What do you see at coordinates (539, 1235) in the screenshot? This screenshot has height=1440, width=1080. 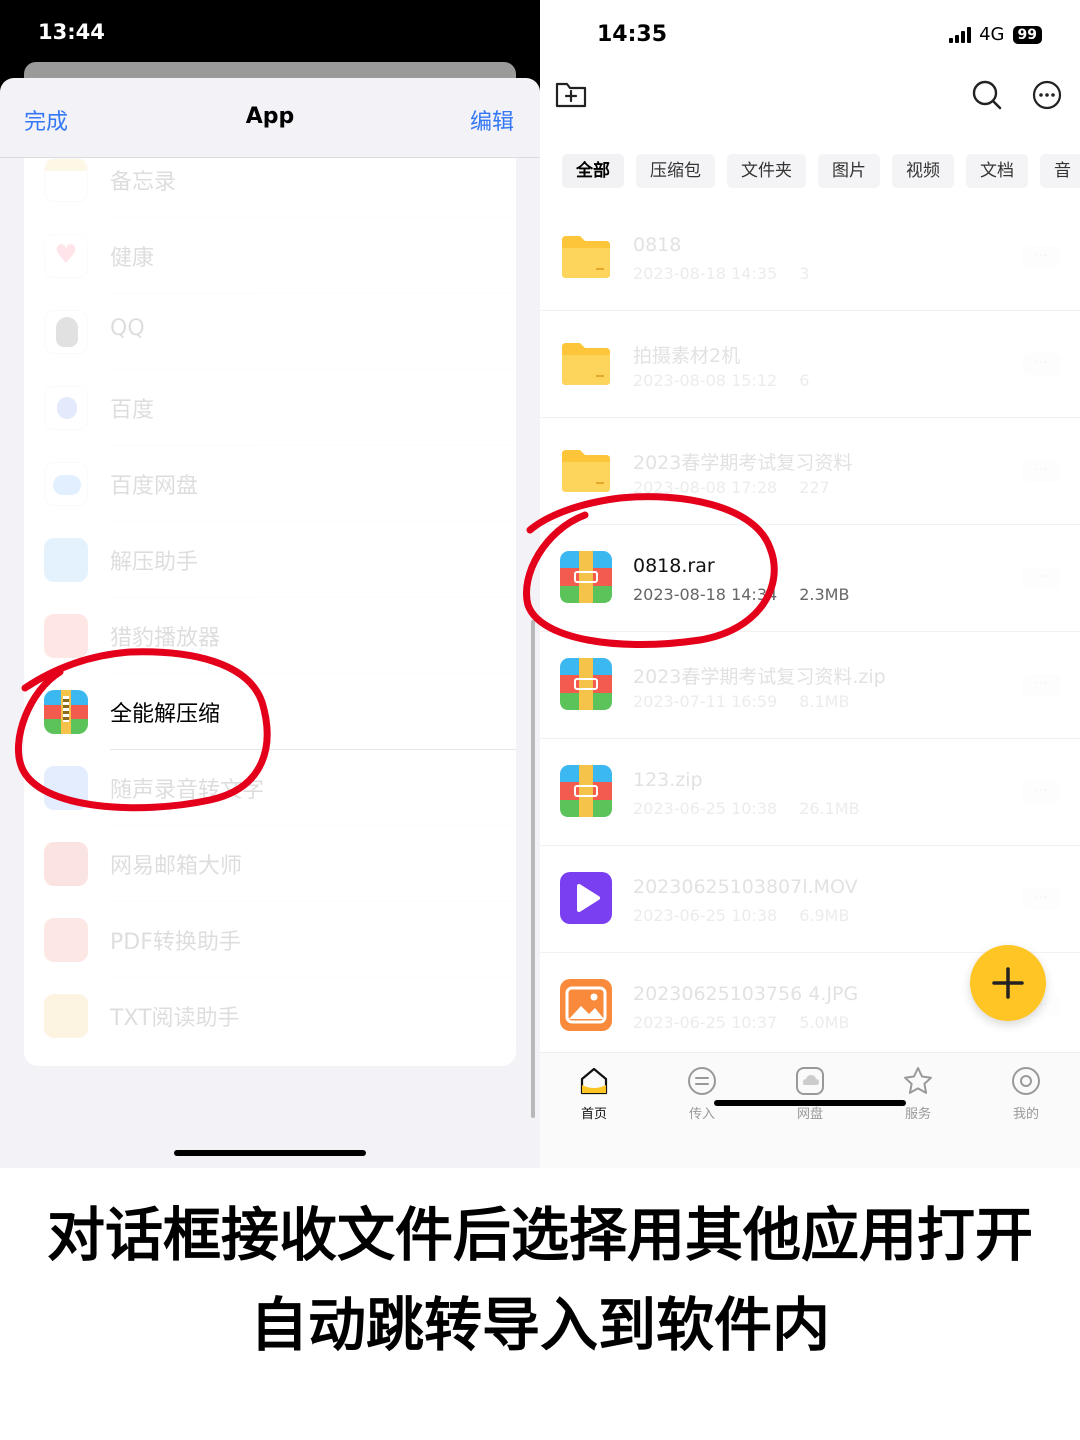 I see `caption-line-1: 对话框接收文件后选择用其他应用打开` at bounding box center [539, 1235].